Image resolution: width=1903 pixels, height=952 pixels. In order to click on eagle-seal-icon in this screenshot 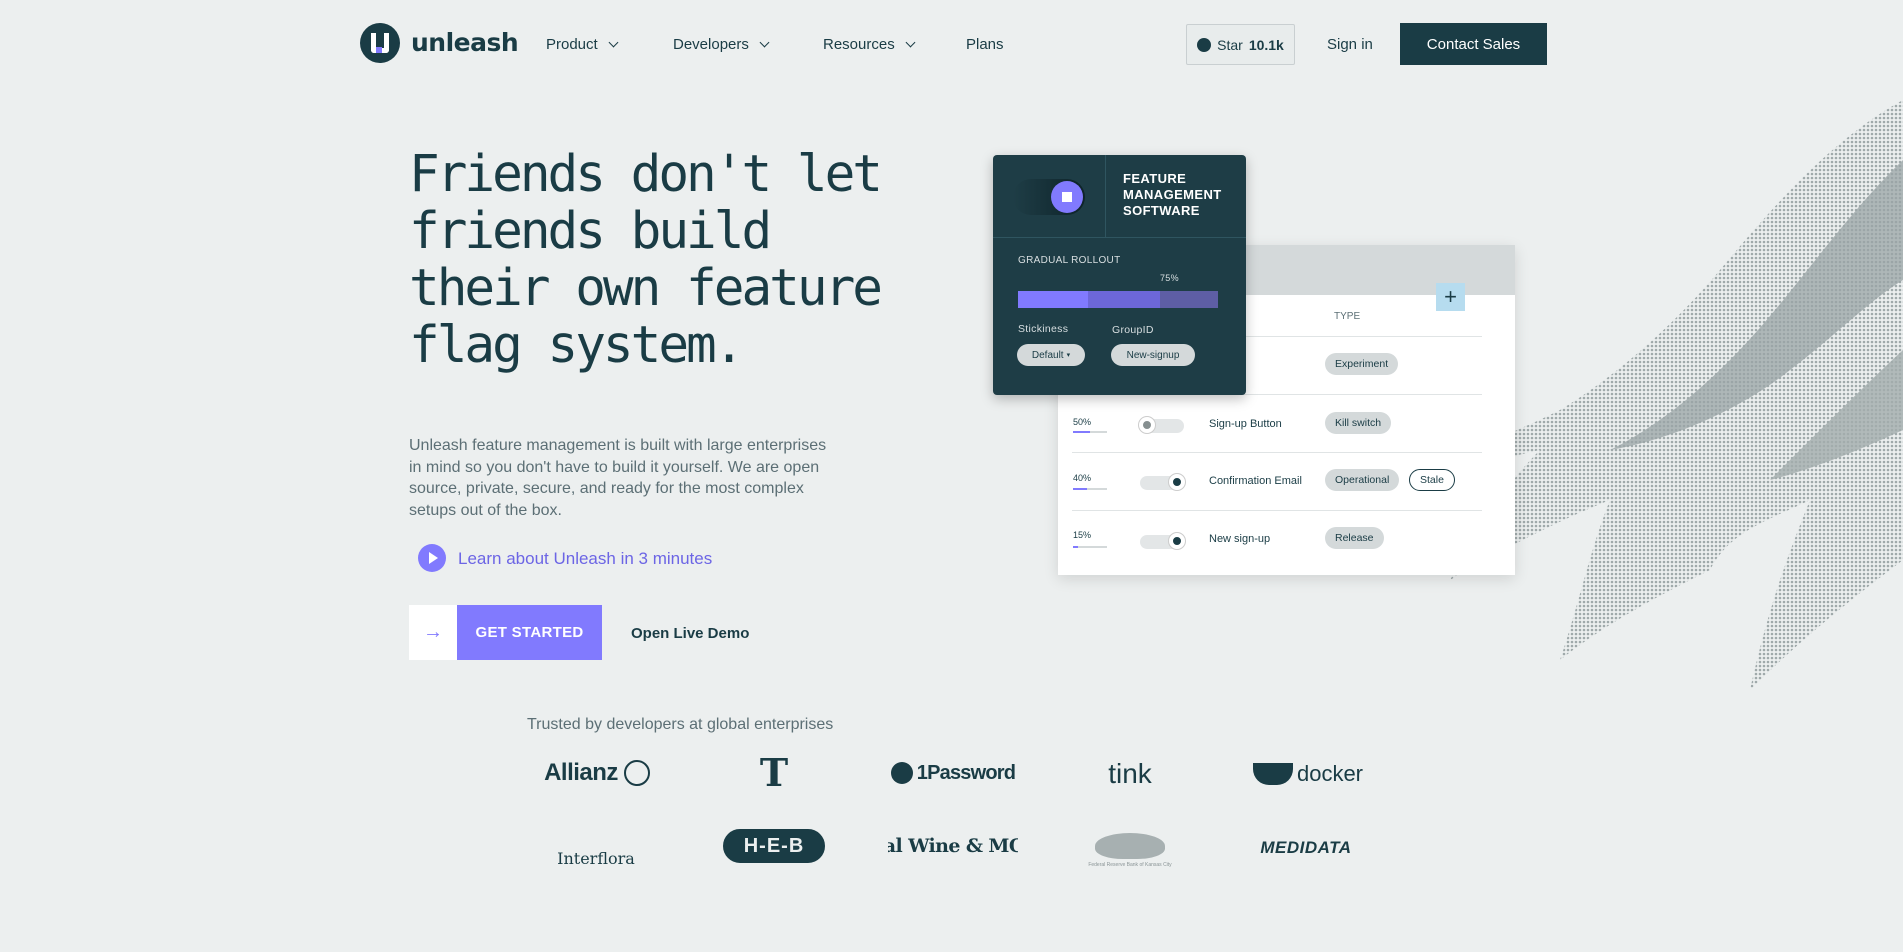, I will do `click(1130, 846)`.